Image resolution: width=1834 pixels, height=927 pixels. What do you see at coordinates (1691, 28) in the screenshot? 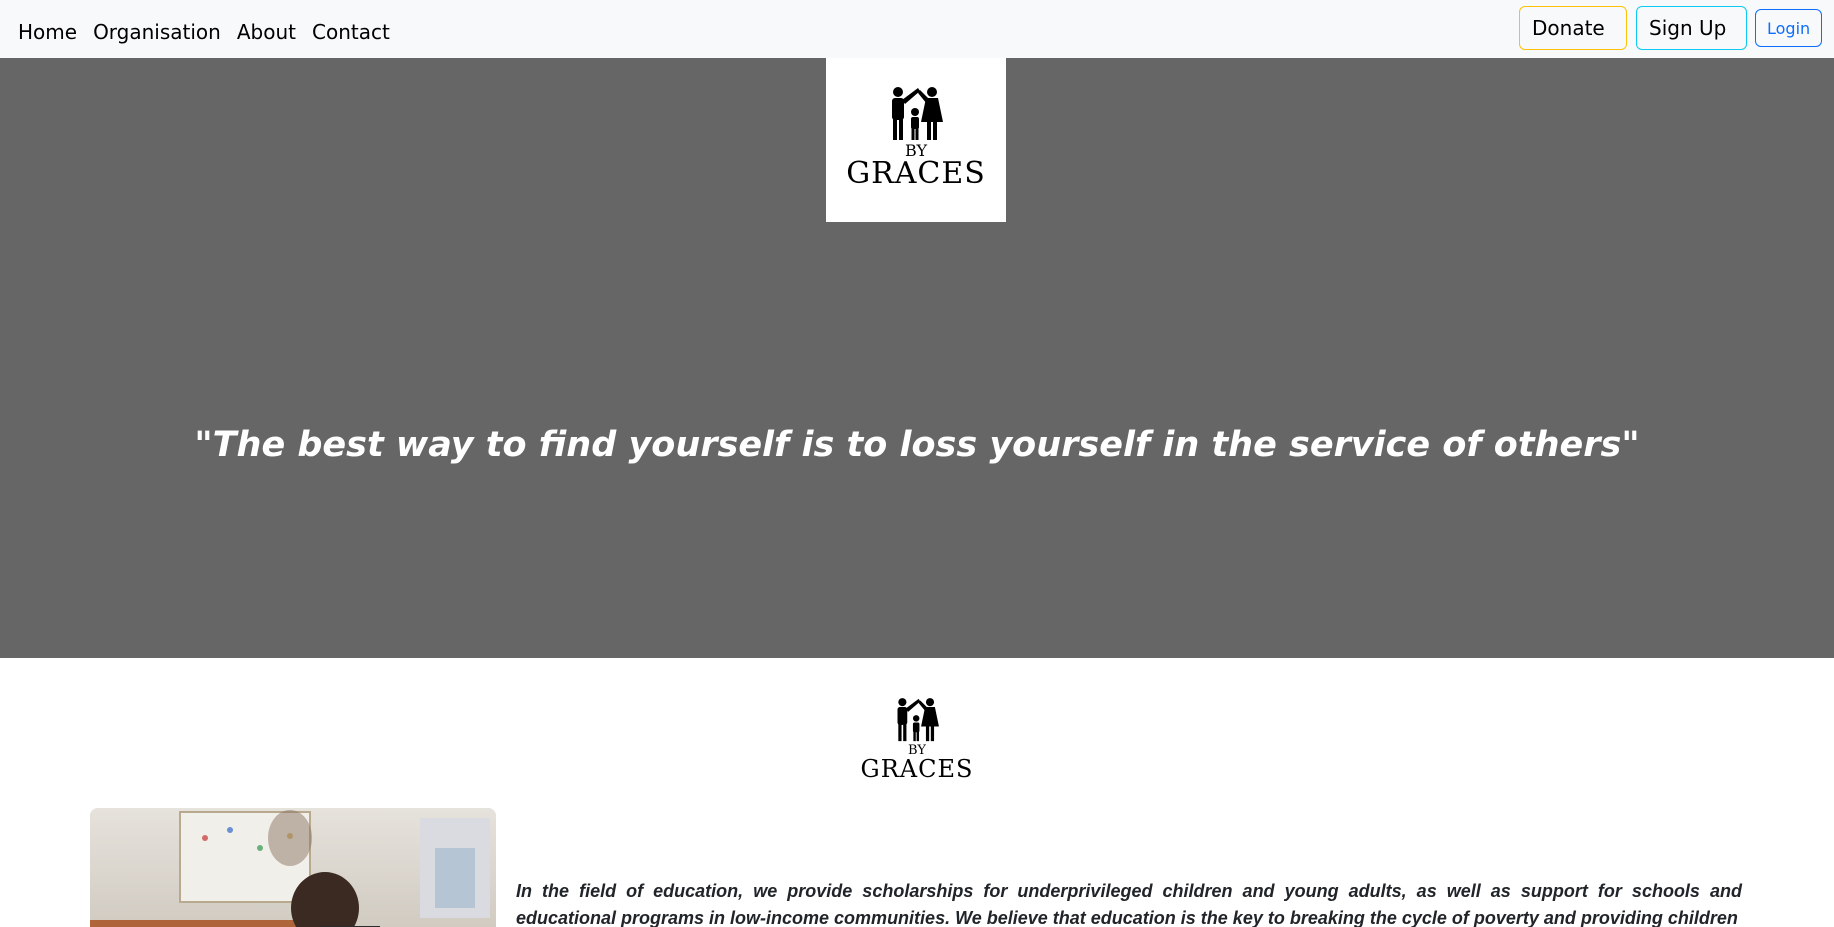
I see `sign-up-button: Sign Up` at bounding box center [1691, 28].